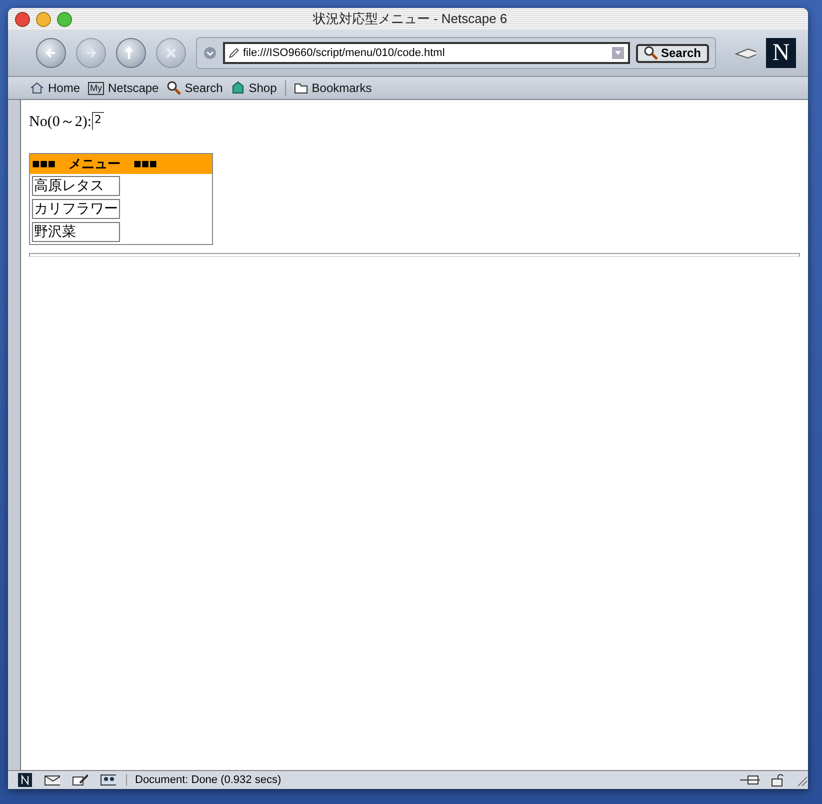 Image resolution: width=822 pixels, height=804 pixels. Describe the element at coordinates (43, 19) in the screenshot. I see `minimize-button` at that location.